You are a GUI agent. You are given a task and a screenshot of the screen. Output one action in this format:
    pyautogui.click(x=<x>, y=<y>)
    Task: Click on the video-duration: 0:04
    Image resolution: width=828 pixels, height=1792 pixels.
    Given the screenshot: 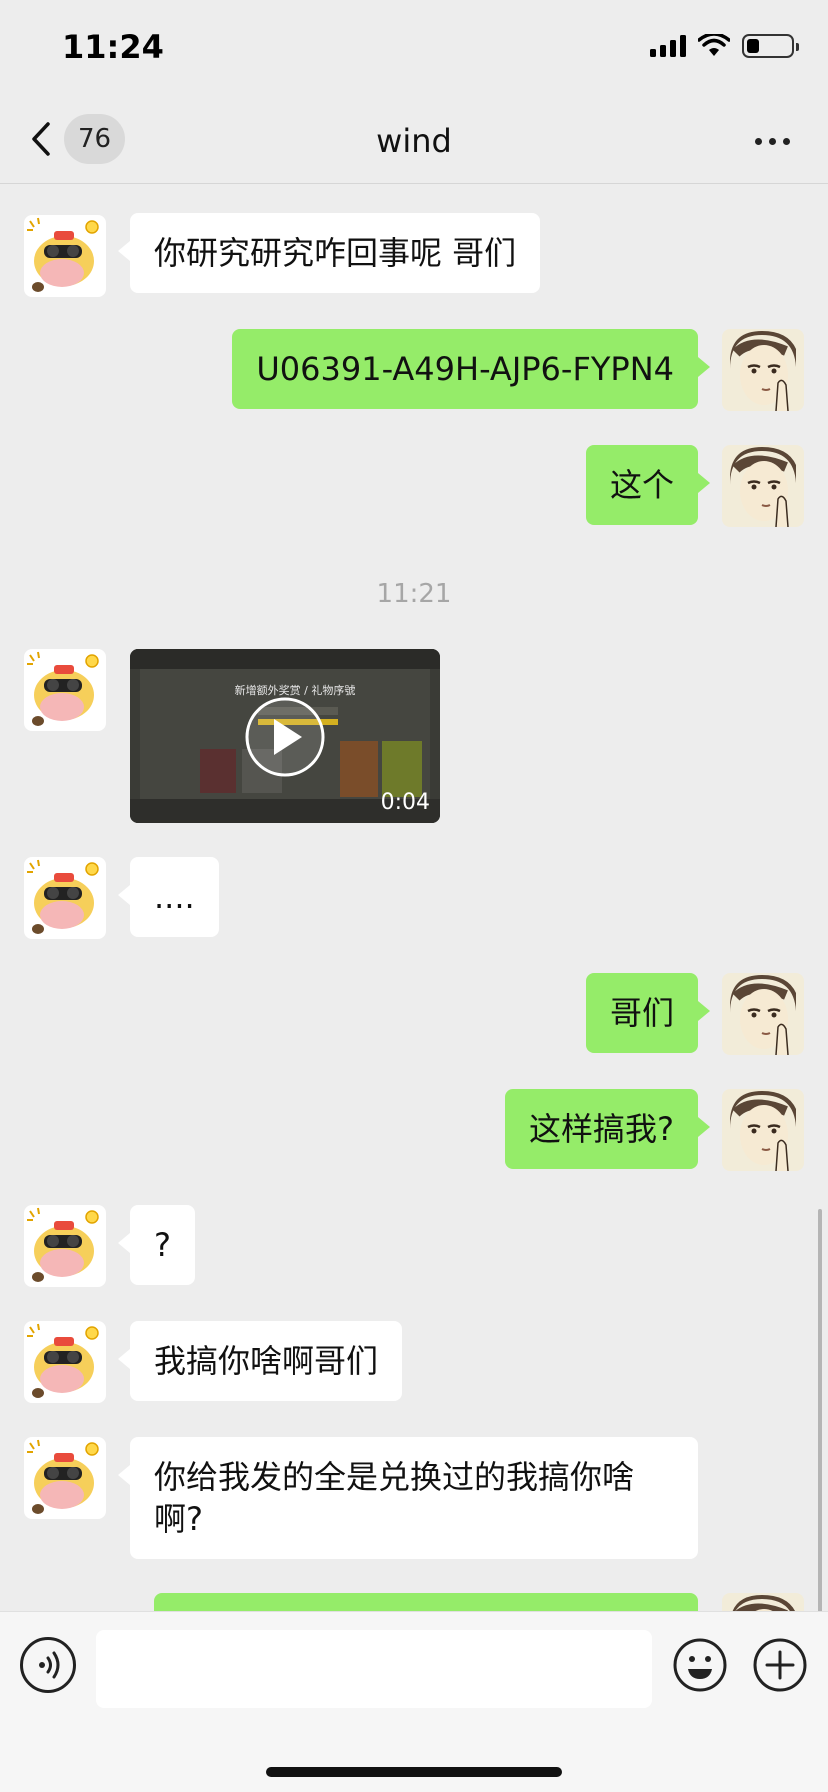 What is the action you would take?
    pyautogui.click(x=405, y=802)
    